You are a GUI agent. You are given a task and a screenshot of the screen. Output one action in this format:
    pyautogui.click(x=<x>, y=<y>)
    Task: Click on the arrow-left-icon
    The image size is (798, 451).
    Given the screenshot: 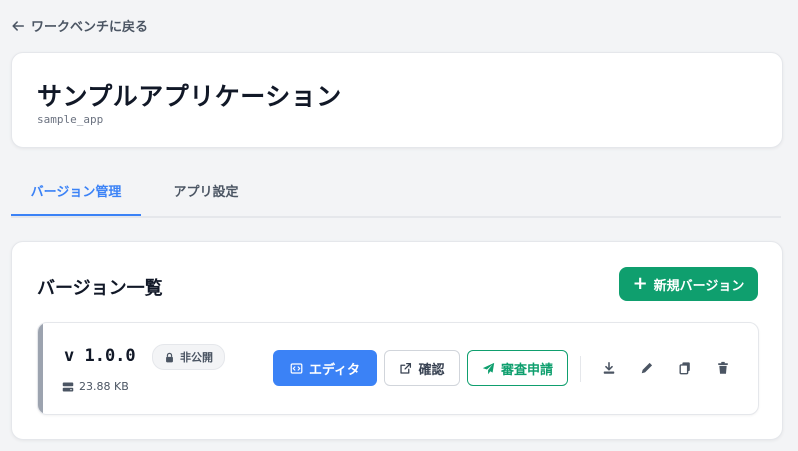 What is the action you would take?
    pyautogui.click(x=18, y=25)
    